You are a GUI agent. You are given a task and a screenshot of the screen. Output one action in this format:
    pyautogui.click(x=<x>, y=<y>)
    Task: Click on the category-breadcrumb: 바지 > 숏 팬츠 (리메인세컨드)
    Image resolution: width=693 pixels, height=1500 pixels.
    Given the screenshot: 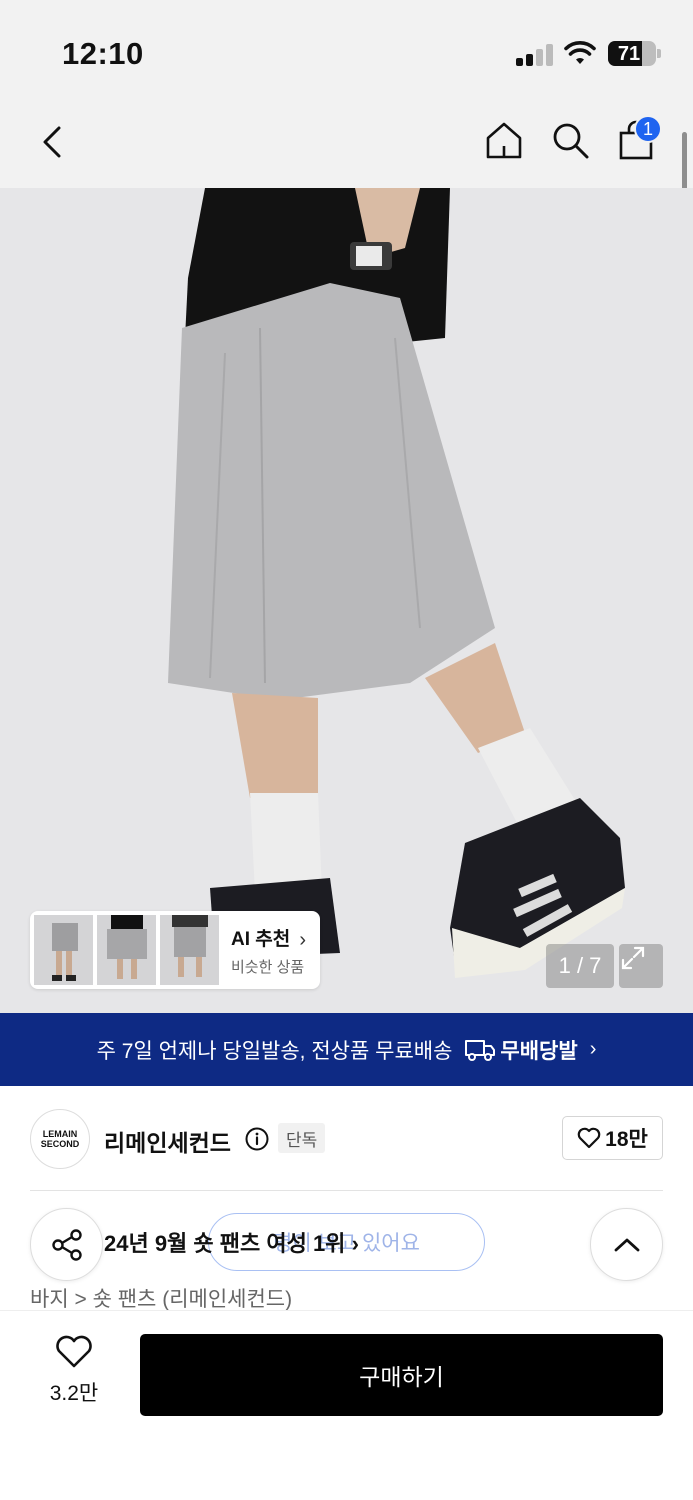 What is the action you would take?
    pyautogui.click(x=161, y=1298)
    